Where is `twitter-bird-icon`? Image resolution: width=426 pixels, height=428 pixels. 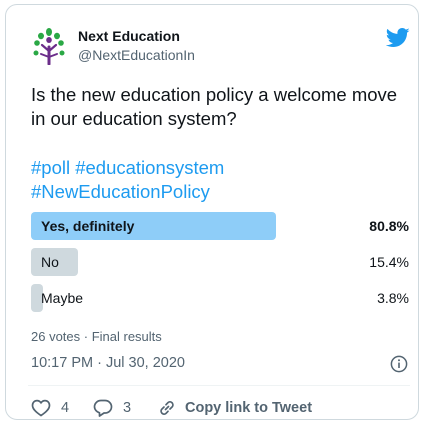
twitter-bird-icon is located at coordinates (398, 38).